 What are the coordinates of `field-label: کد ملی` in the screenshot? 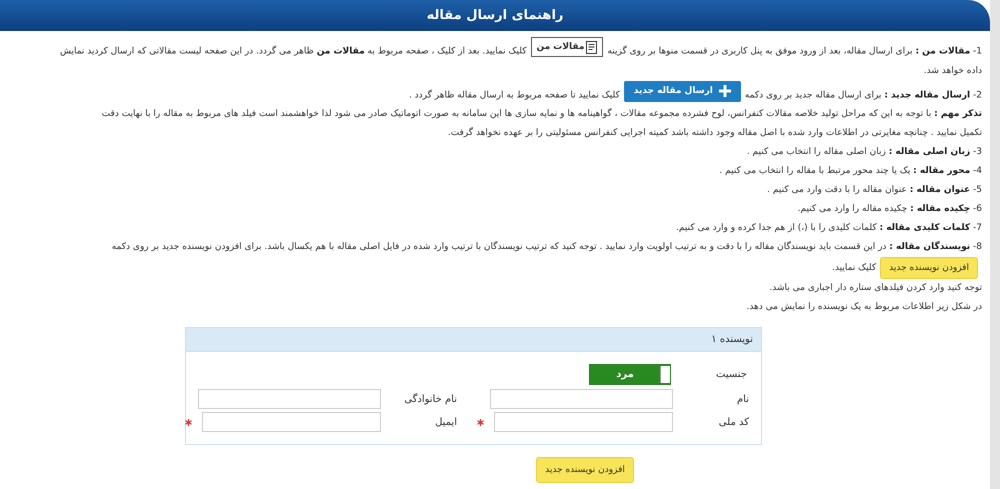 It's located at (733, 422).